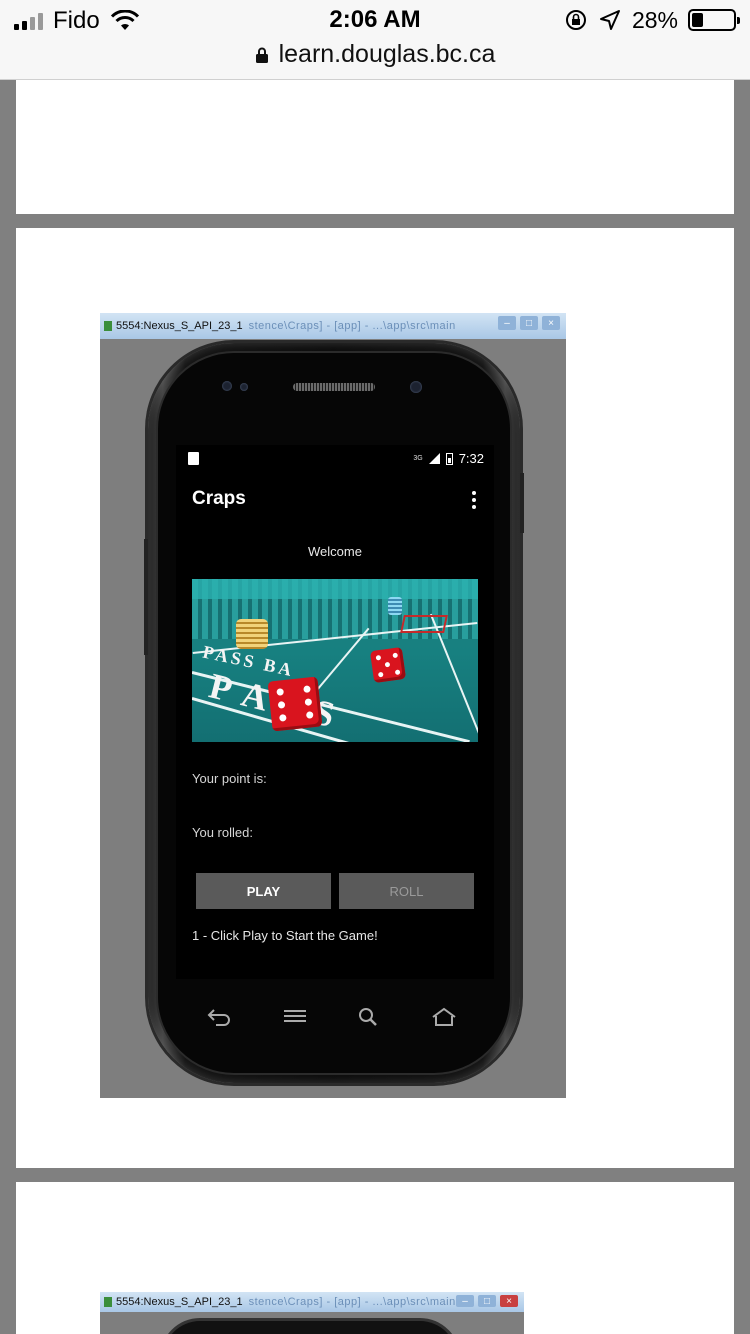  I want to click on status-right: 28%, so click(652, 20).